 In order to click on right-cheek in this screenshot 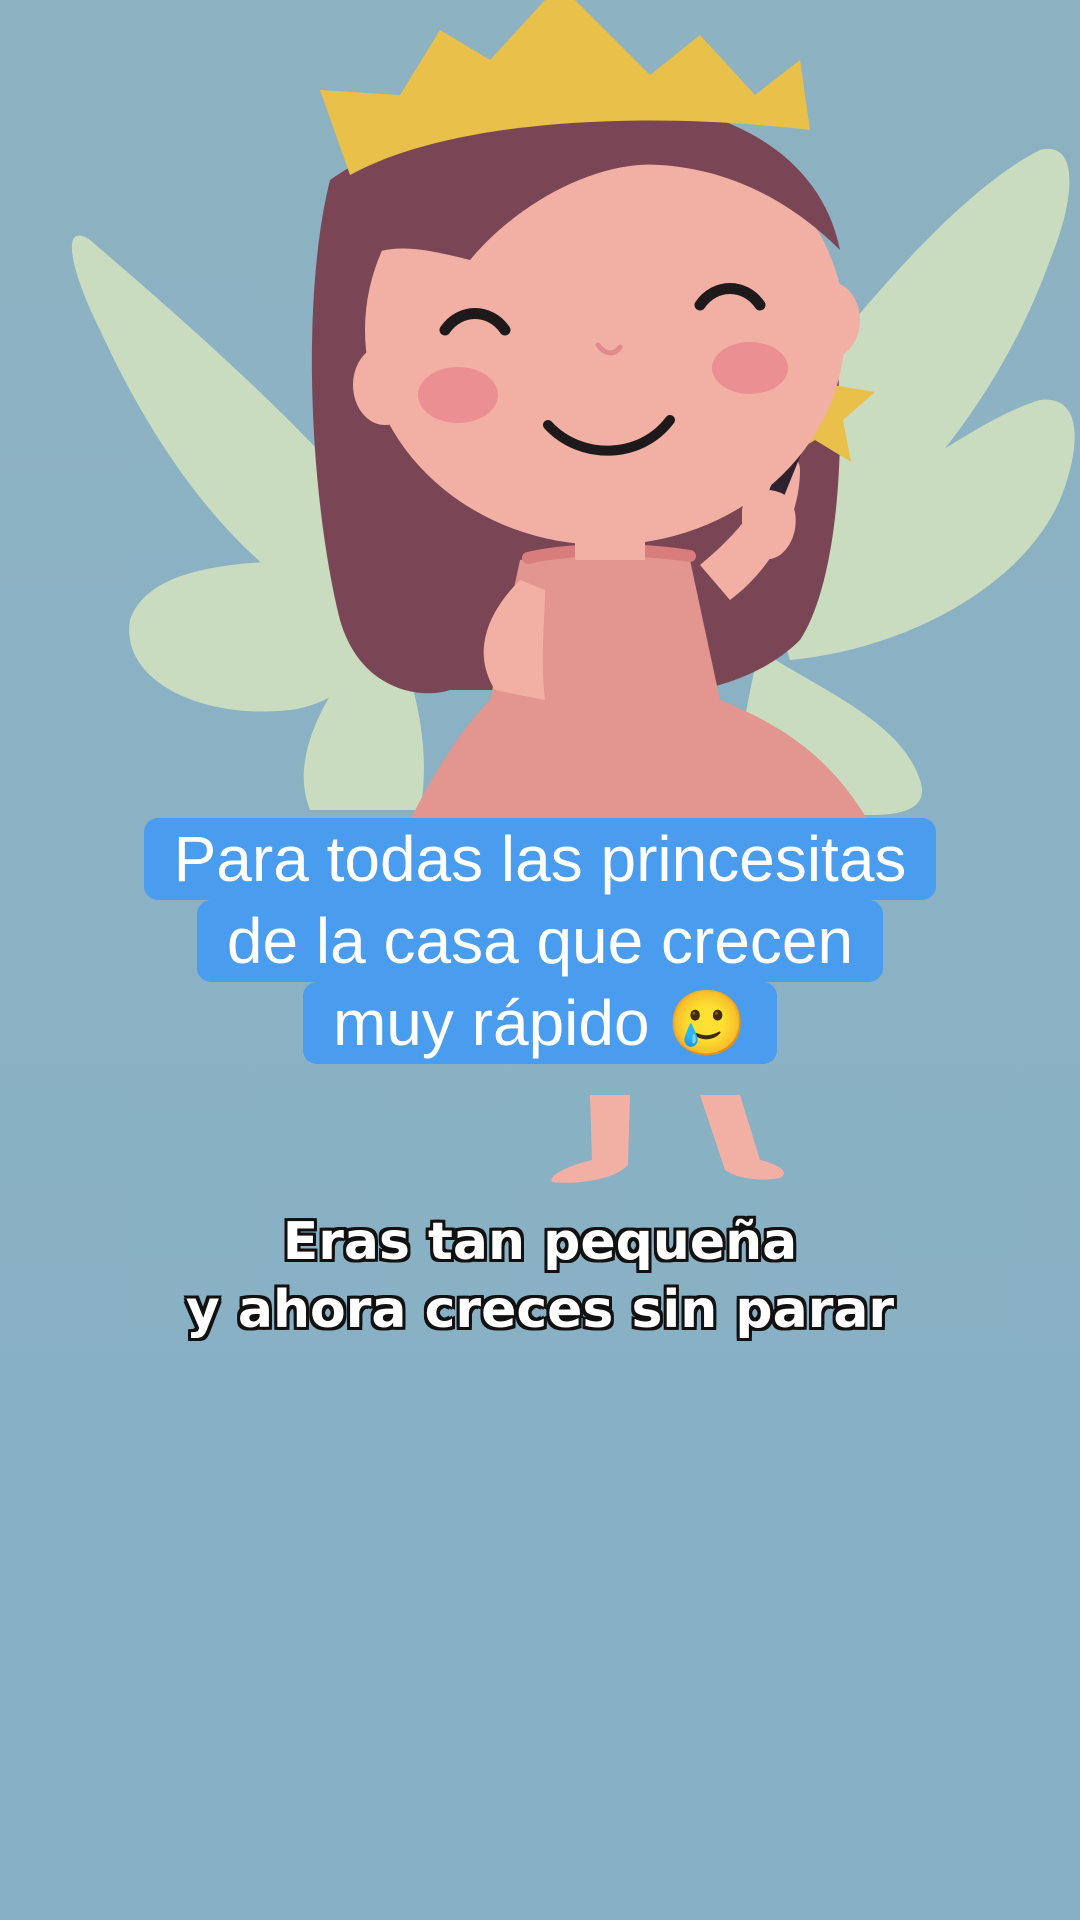, I will do `click(750, 368)`.